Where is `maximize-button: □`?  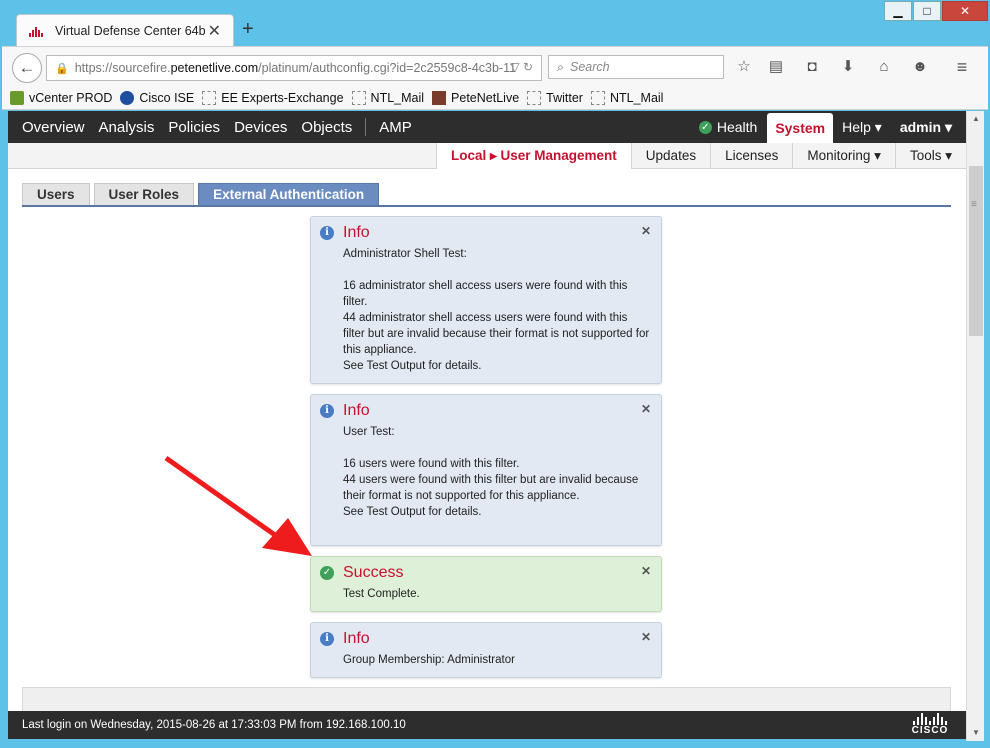
maximize-button: □ is located at coordinates (927, 11).